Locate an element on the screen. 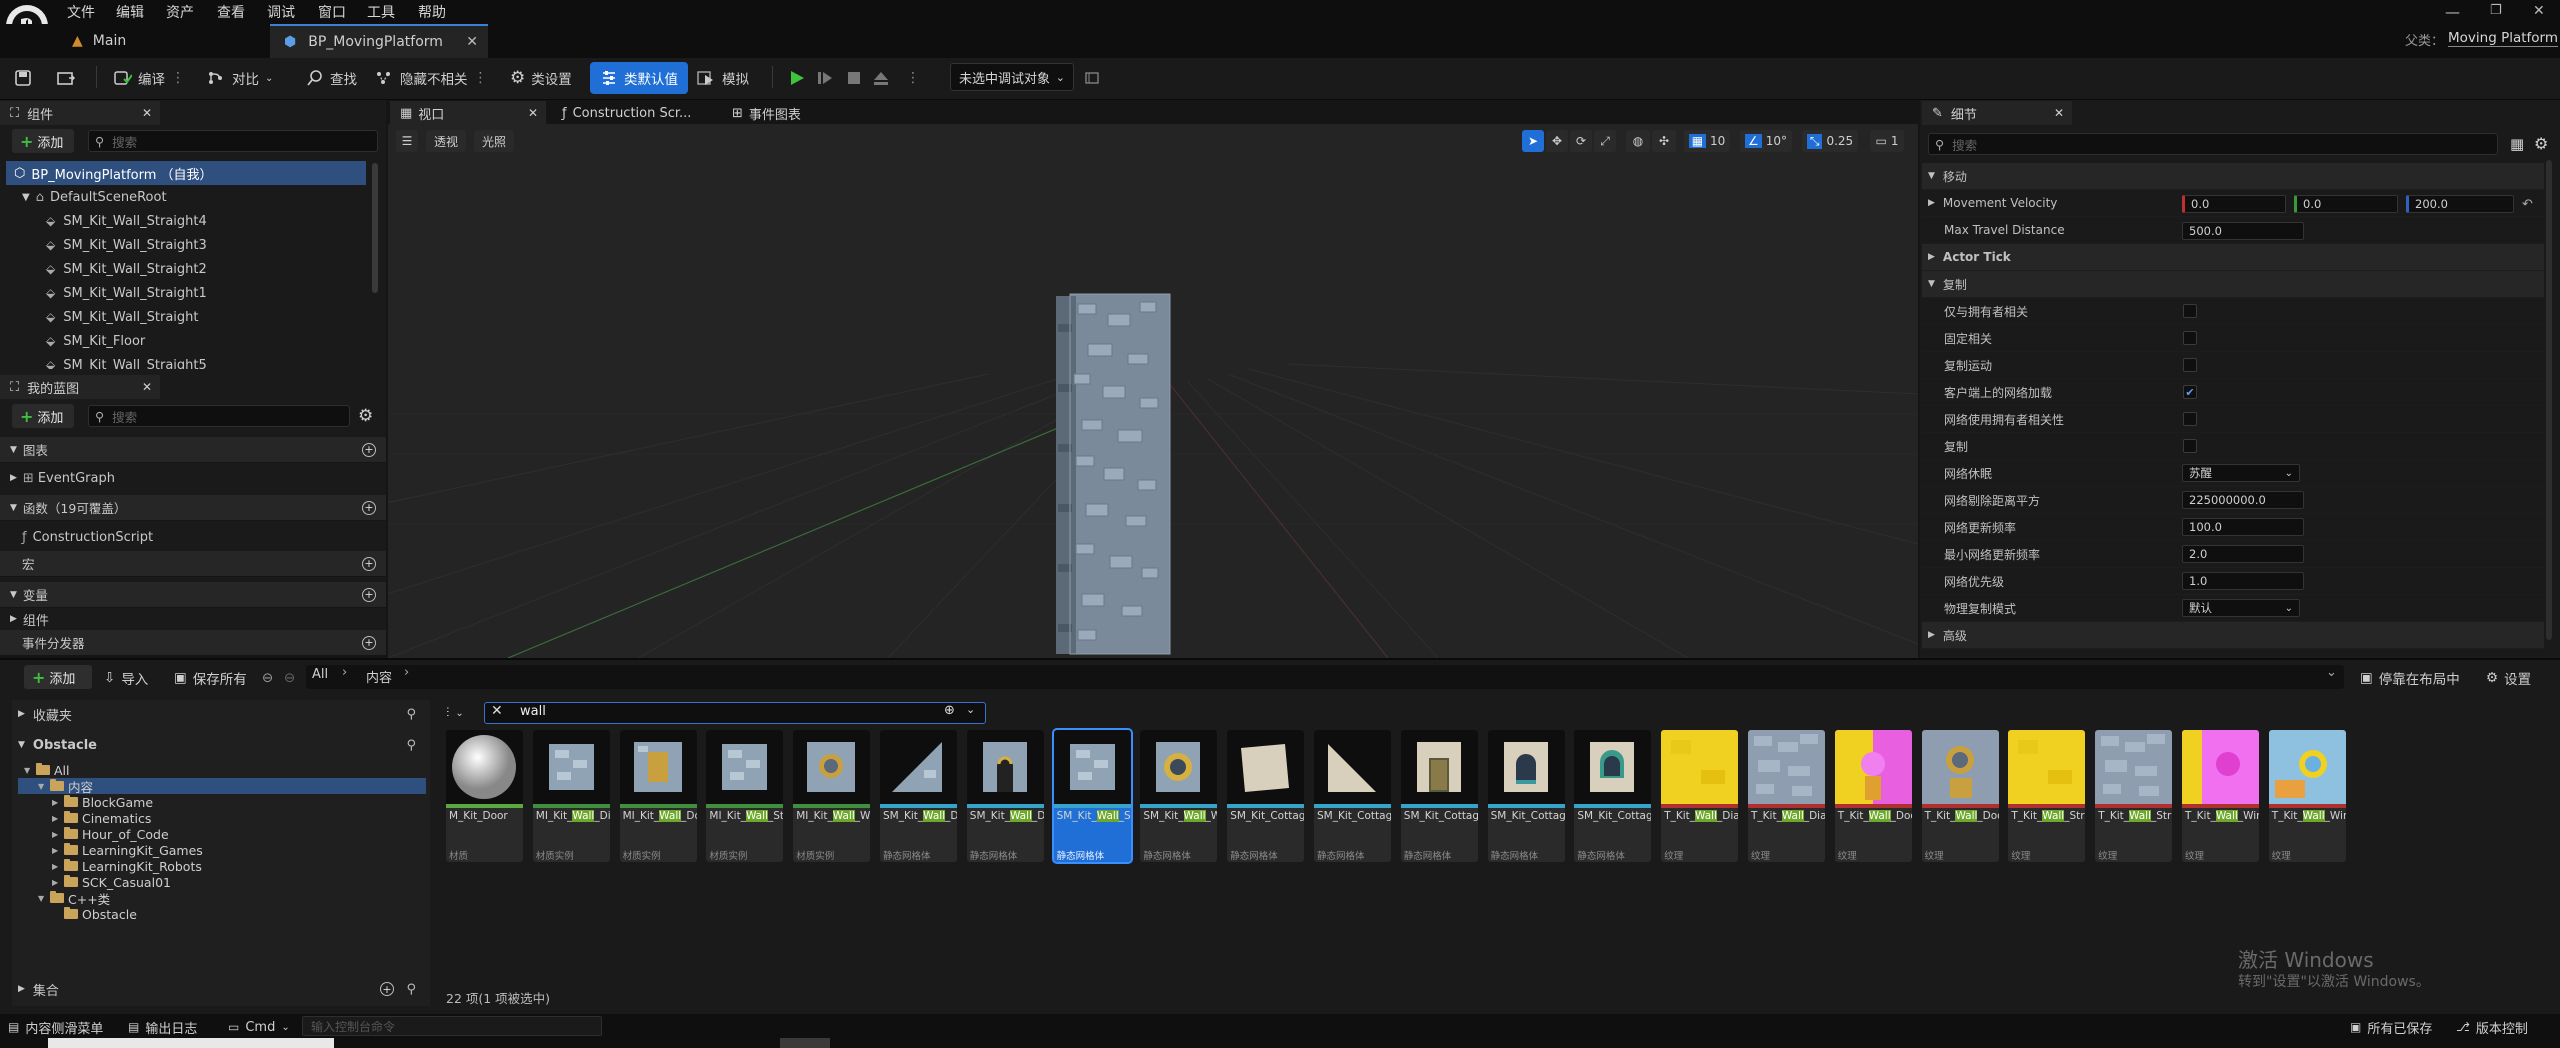 The image size is (2560, 1048). category-actor-tick: ▶ Actor Tick is located at coordinates (2233, 257).